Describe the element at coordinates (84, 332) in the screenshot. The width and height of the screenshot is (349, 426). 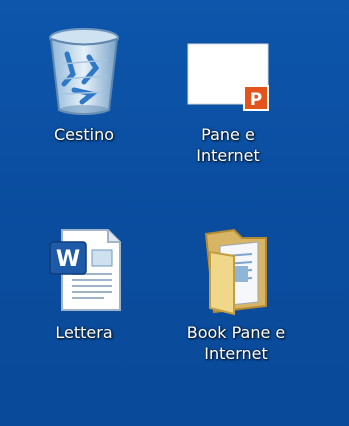
I see `word-document-label: Lettera` at that location.